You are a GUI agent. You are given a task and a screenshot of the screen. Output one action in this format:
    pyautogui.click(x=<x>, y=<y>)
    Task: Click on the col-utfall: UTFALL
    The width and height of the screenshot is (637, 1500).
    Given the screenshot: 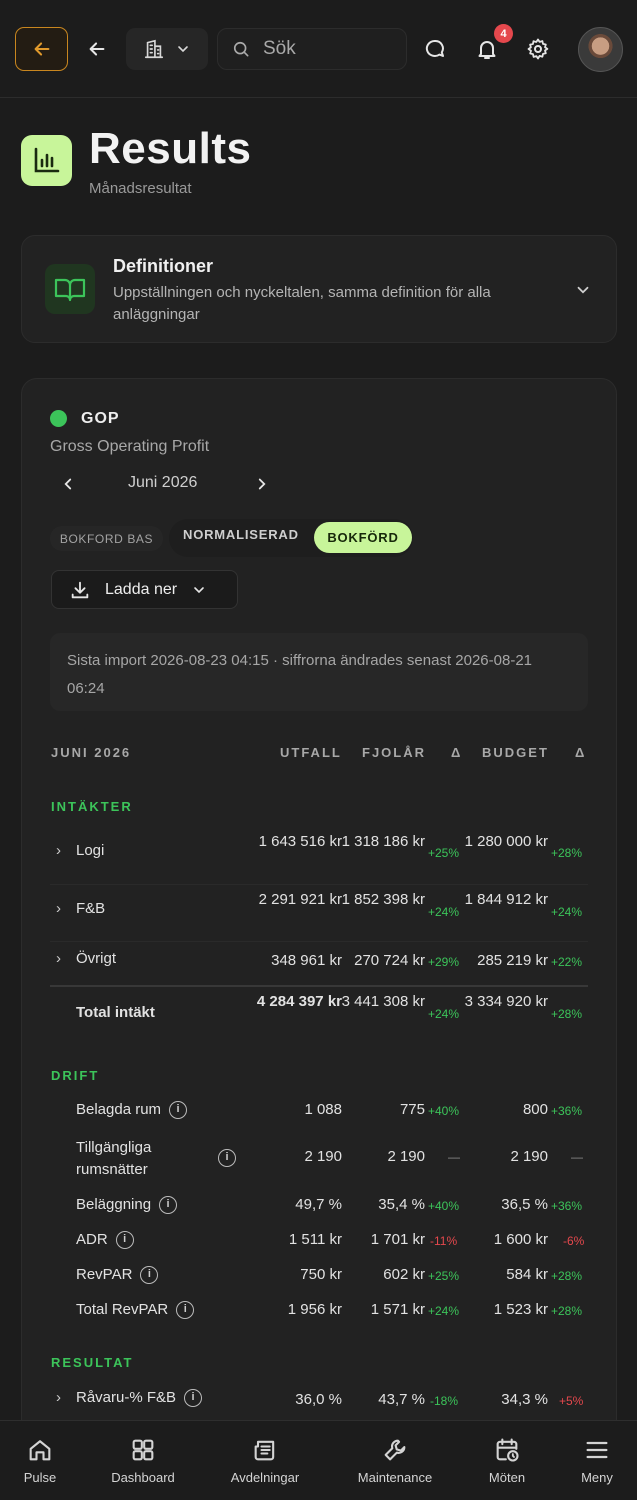 What is the action you would take?
    pyautogui.click(x=311, y=752)
    